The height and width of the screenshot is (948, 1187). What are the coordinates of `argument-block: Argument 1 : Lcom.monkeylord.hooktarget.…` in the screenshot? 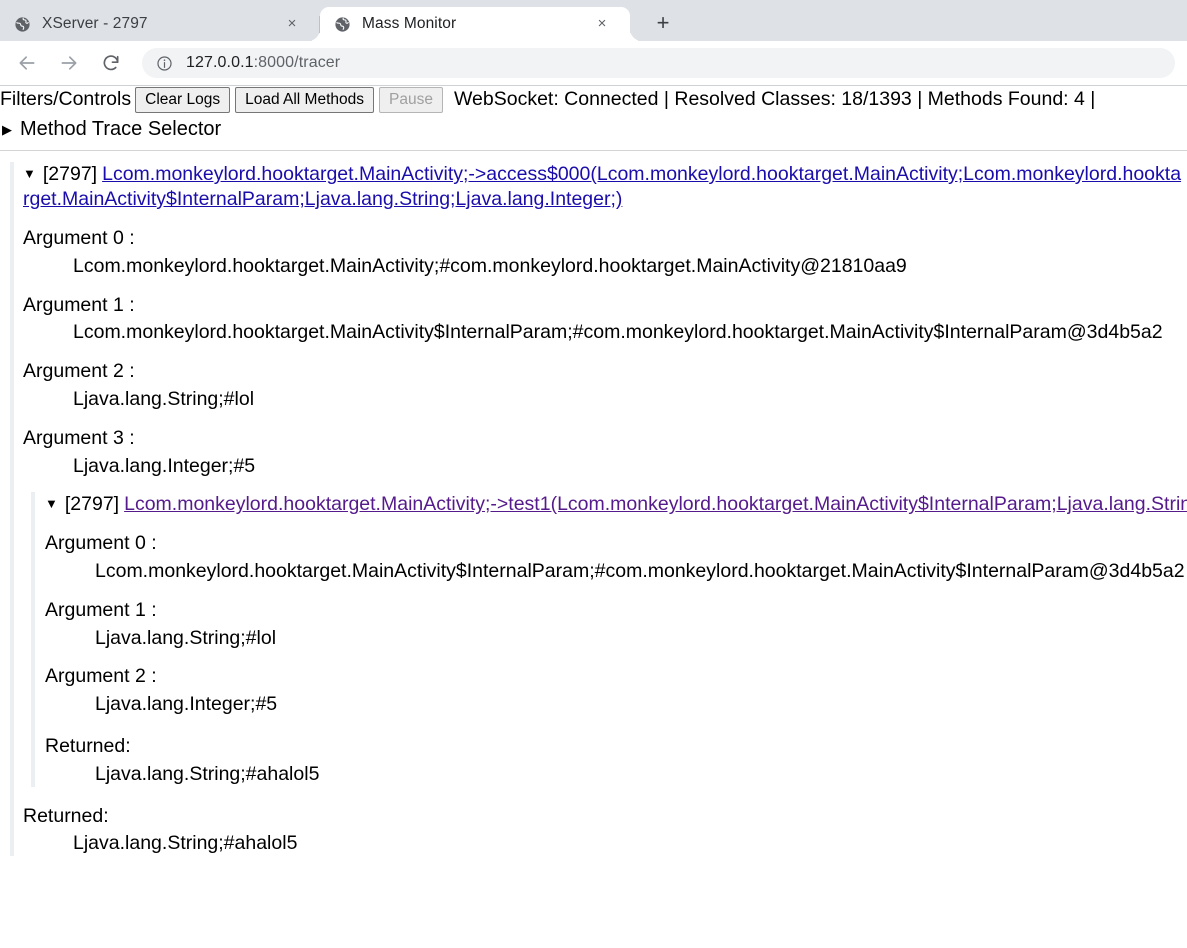 It's located at (605, 320).